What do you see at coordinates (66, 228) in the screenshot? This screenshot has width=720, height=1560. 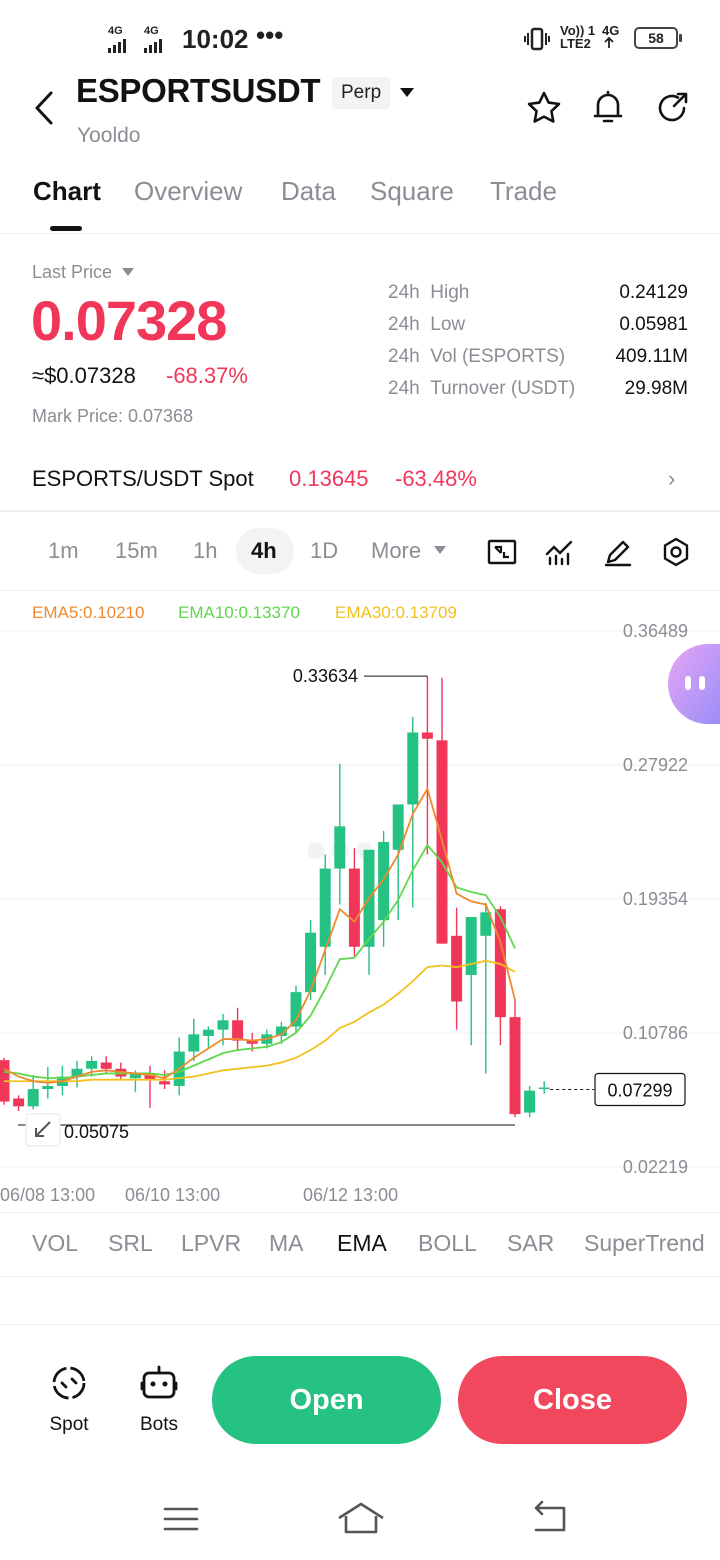 I see `active-tab-indicator` at bounding box center [66, 228].